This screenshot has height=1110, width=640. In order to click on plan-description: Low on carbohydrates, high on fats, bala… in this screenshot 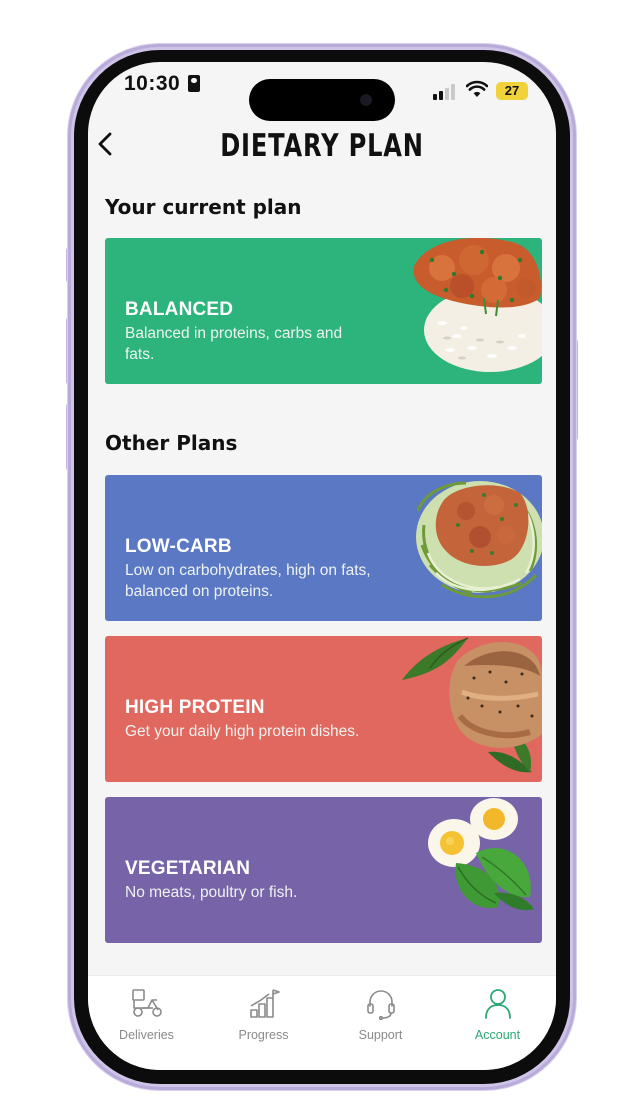, I will do `click(248, 581)`.